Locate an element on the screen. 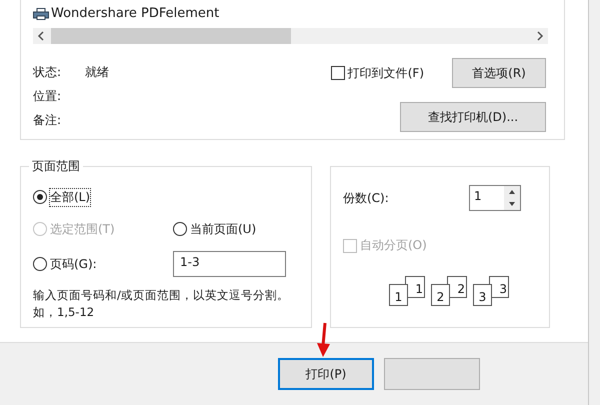 Image resolution: width=600 pixels, height=405 pixels. group-title: 页面范围 is located at coordinates (56, 166).